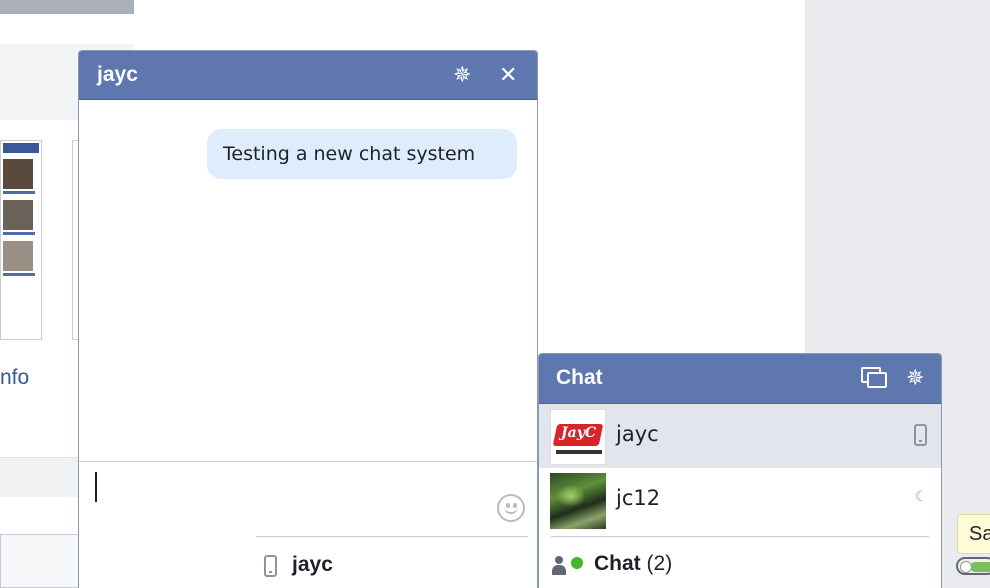 This screenshot has width=990, height=588. I want to click on contact-name: jayc, so click(637, 434).